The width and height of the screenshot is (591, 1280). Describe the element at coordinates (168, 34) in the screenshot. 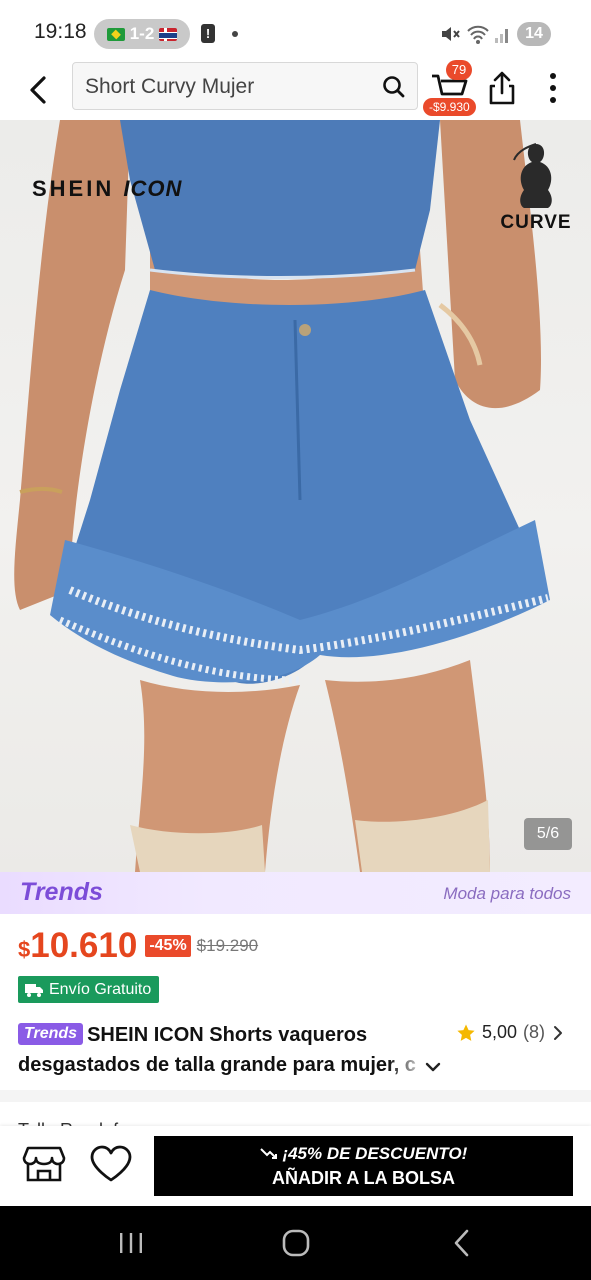

I see `norway-flag-icon` at that location.